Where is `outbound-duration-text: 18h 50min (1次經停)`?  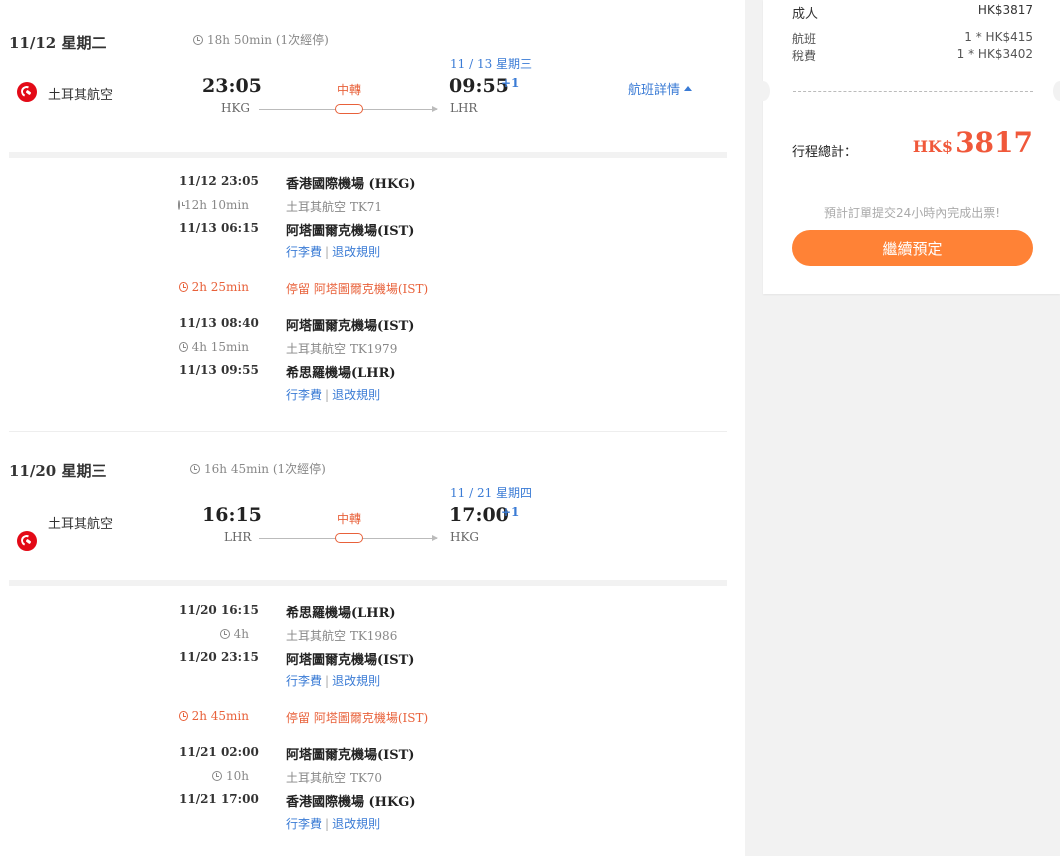
outbound-duration-text: 18h 50min (1次經停) is located at coordinates (268, 40).